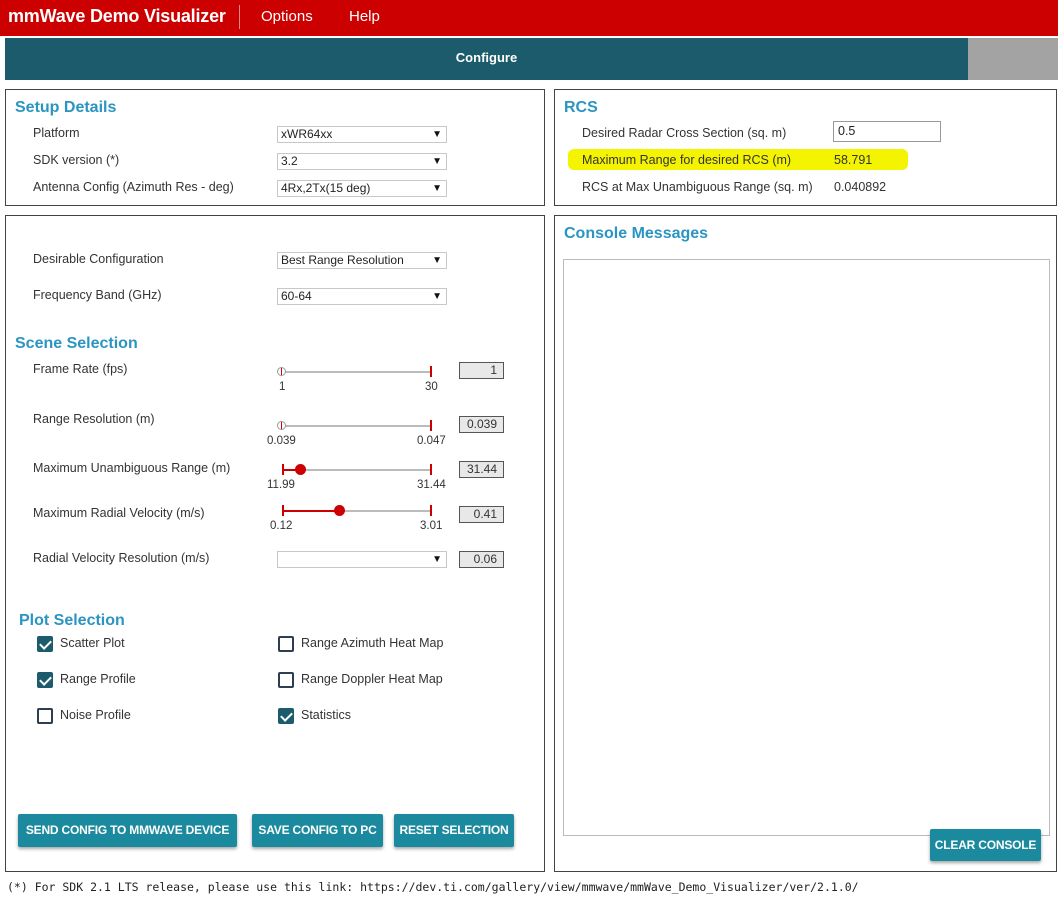 This screenshot has height=916, width=1058. What do you see at coordinates (853, 160) in the screenshot?
I see `max-range-rcs-value: 58.791` at bounding box center [853, 160].